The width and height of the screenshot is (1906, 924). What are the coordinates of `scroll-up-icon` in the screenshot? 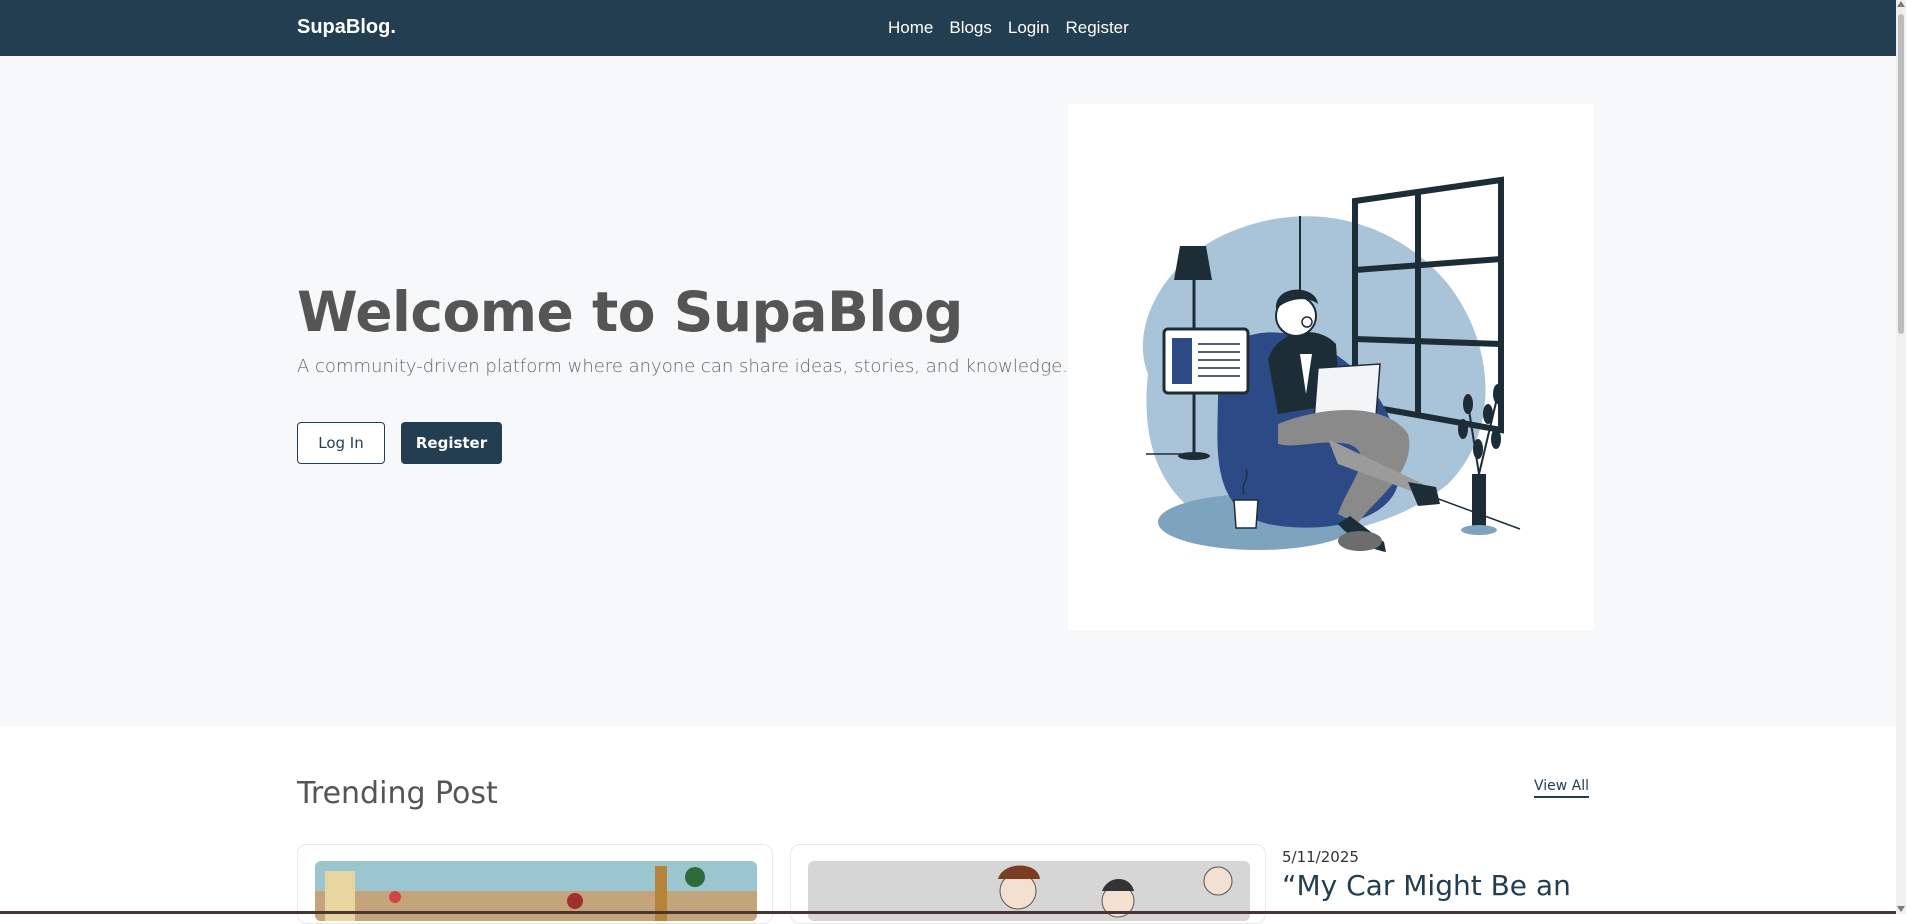 It's located at (1901, 4).